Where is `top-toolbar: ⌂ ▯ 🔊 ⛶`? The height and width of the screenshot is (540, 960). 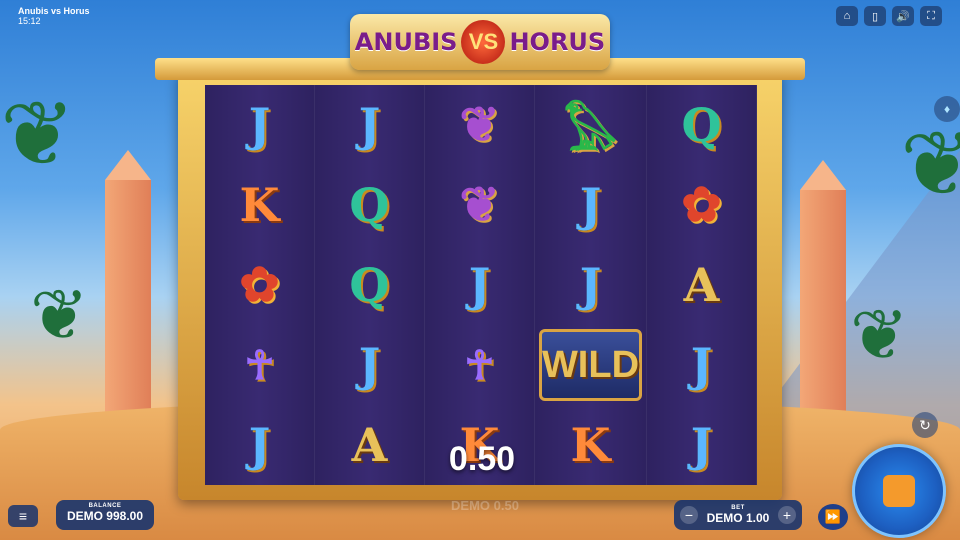 top-toolbar: ⌂ ▯ 🔊 ⛶ is located at coordinates (889, 16).